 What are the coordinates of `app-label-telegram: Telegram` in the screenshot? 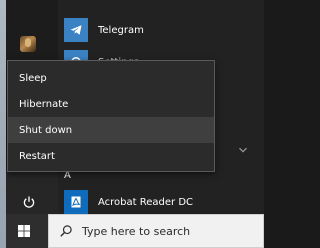 It's located at (121, 30).